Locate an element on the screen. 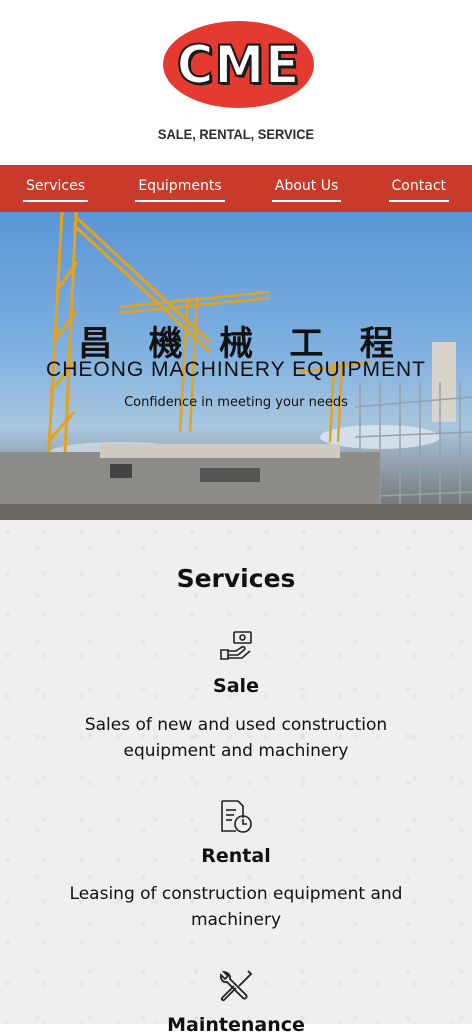 The width and height of the screenshot is (472, 1036). logo-text: CME is located at coordinates (238, 64).